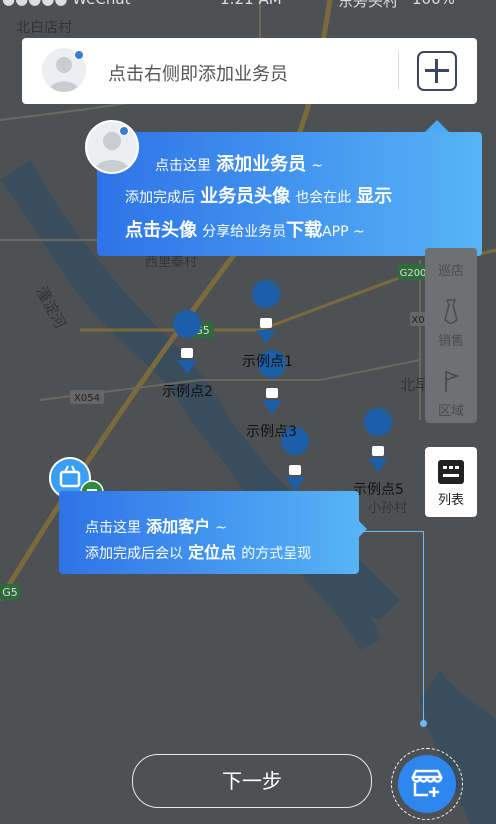 Image resolution: width=496 pixels, height=824 pixels. What do you see at coordinates (161, 230) in the screenshot?
I see `tip-bold-text: 点击头像` at bounding box center [161, 230].